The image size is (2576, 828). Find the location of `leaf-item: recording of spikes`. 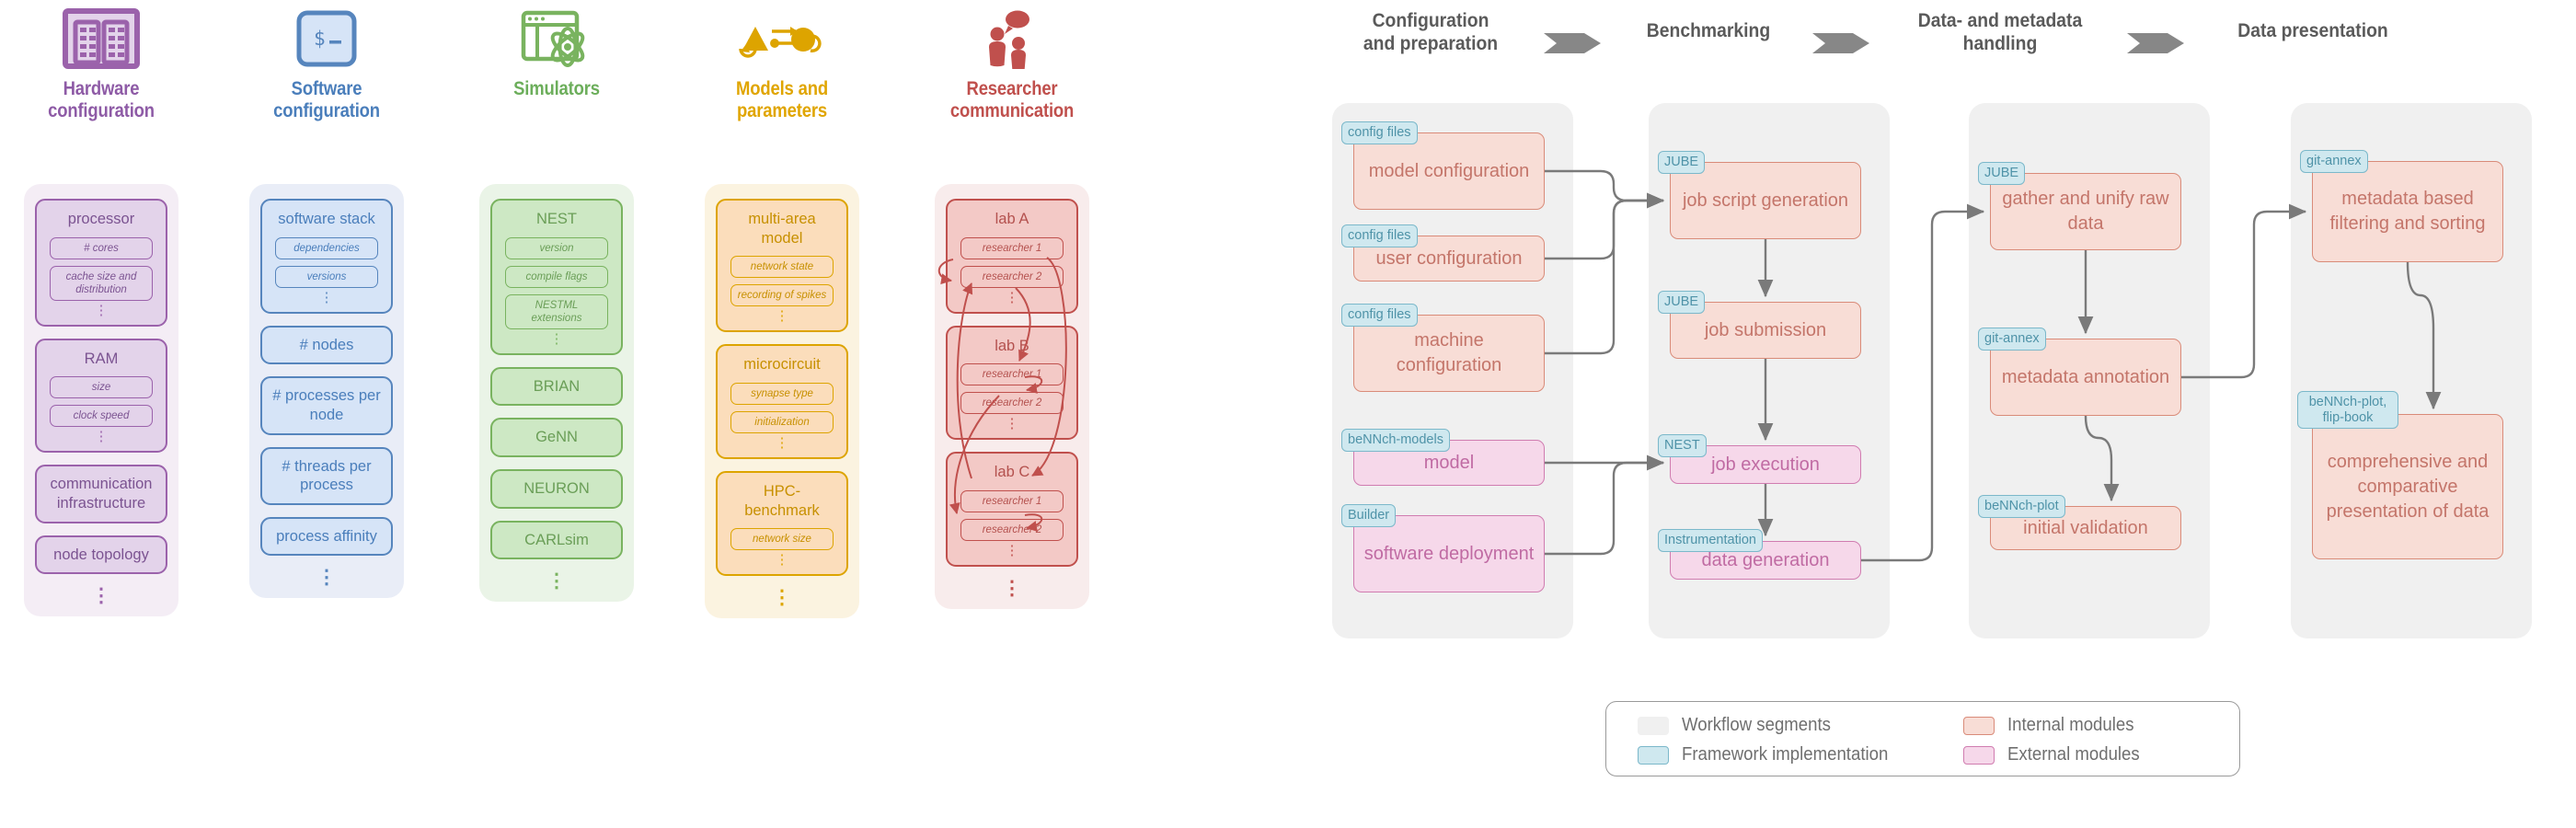

leaf-item: recording of spikes is located at coordinates (782, 295).